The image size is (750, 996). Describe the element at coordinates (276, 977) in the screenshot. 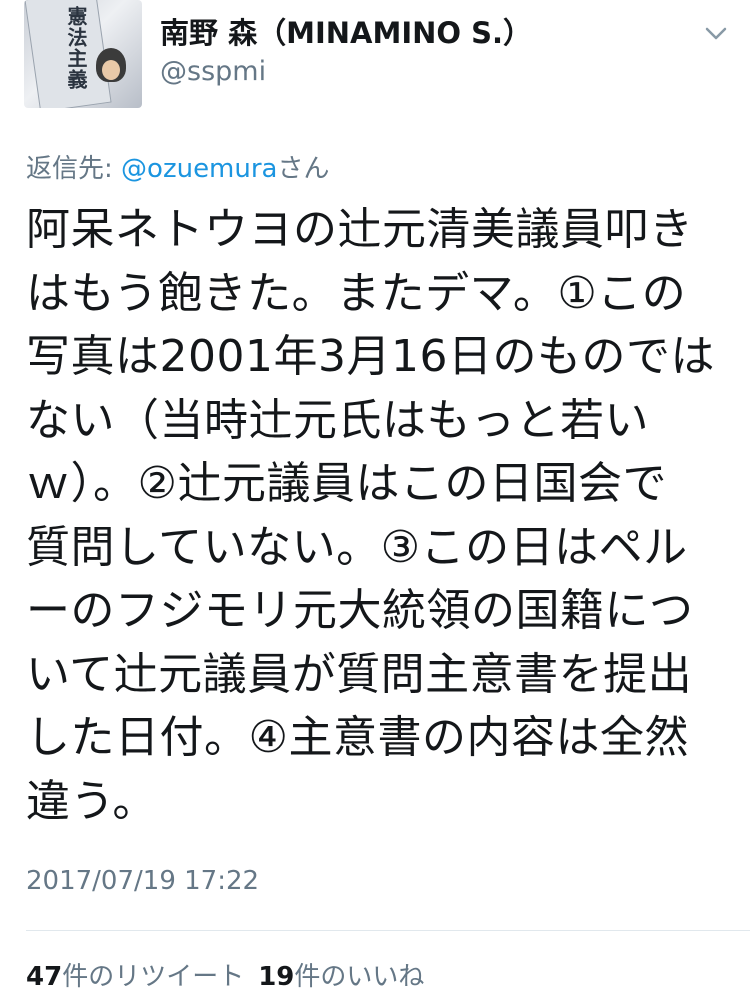

I see `likes-count: 19` at that location.